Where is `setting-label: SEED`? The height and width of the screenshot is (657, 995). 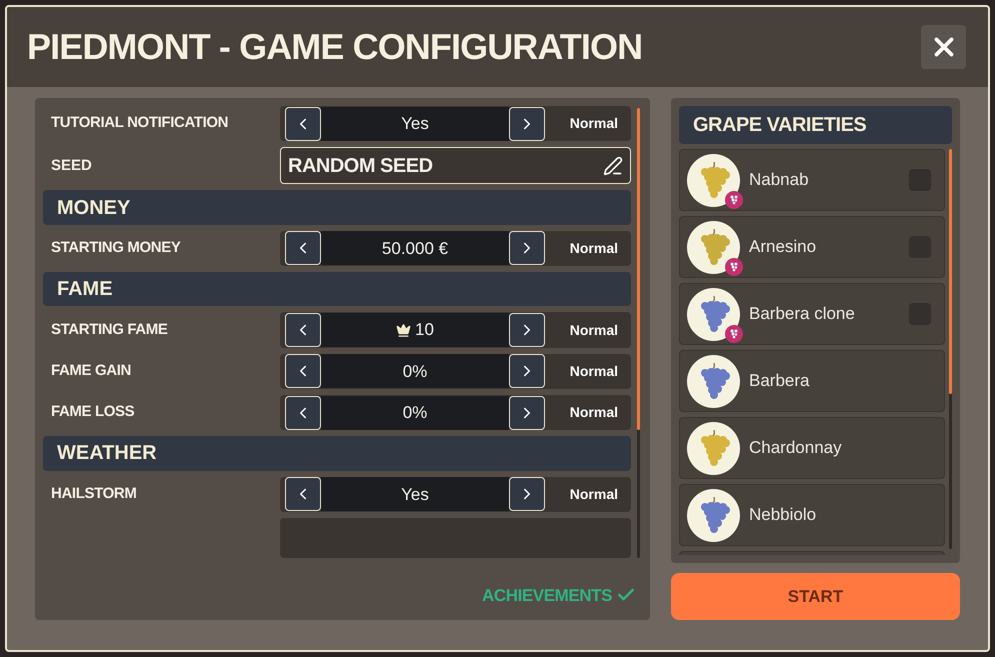
setting-label: SEED is located at coordinates (71, 166).